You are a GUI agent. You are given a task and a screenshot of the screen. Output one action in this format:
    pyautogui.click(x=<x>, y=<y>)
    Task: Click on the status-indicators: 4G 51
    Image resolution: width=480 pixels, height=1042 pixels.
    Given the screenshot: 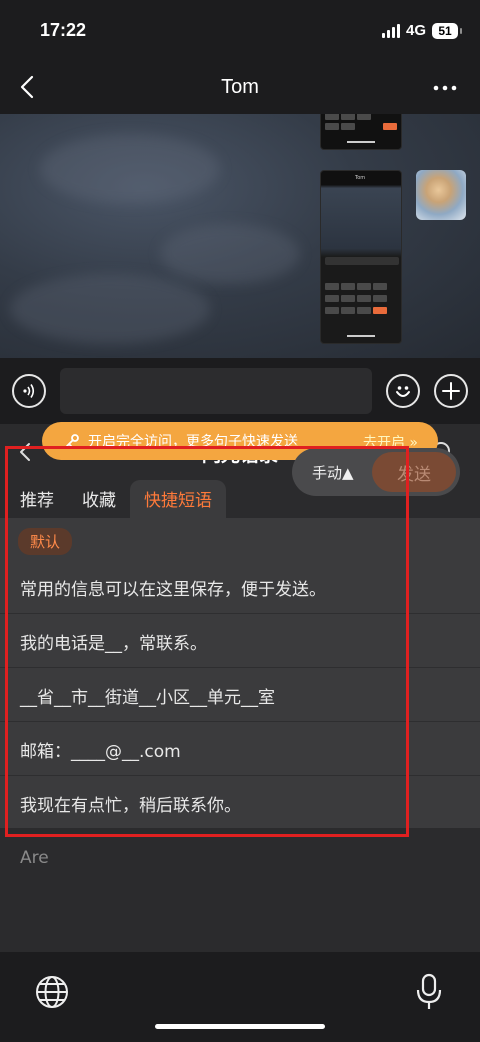 What is the action you would take?
    pyautogui.click(x=421, y=30)
    